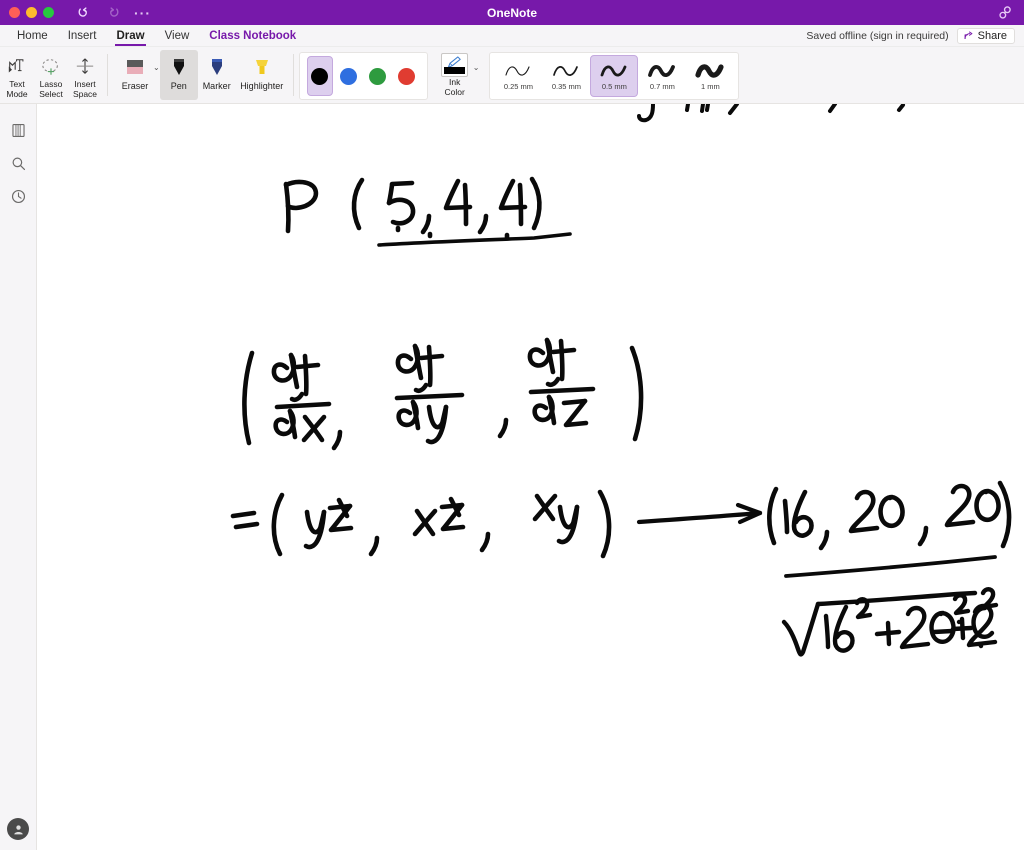 Image resolution: width=1024 pixels, height=850 pixels. I want to click on green-dot-icon, so click(378, 76).